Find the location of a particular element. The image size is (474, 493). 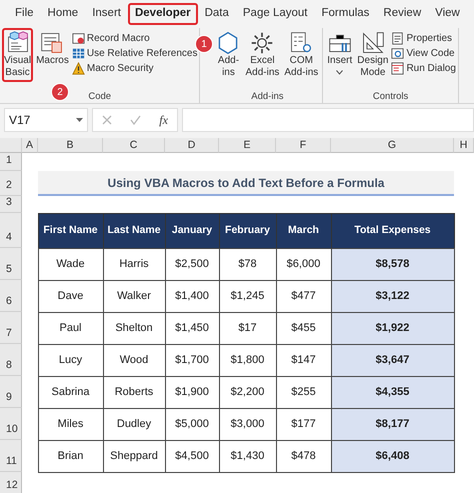

cancel-icon is located at coordinates (107, 120).